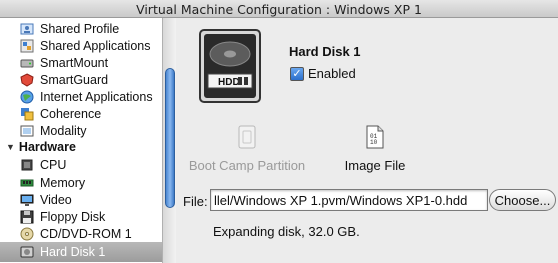 Image resolution: width=558 pixels, height=263 pixels. I want to click on sidebar-item-cpu: CPU, so click(81, 164).